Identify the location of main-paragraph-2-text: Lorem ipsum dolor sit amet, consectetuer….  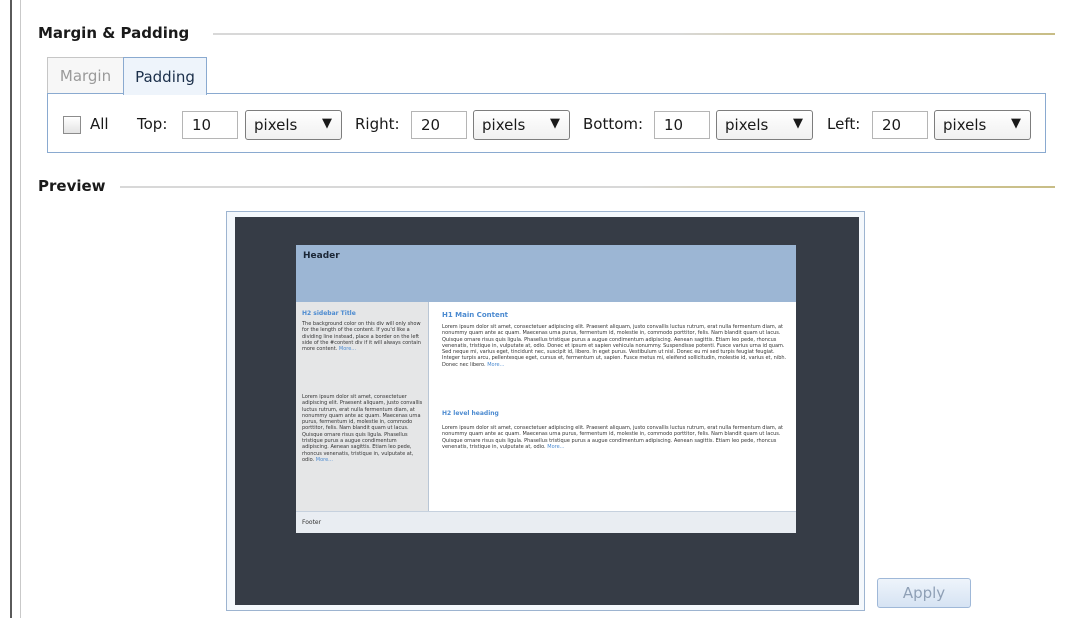
(612, 437).